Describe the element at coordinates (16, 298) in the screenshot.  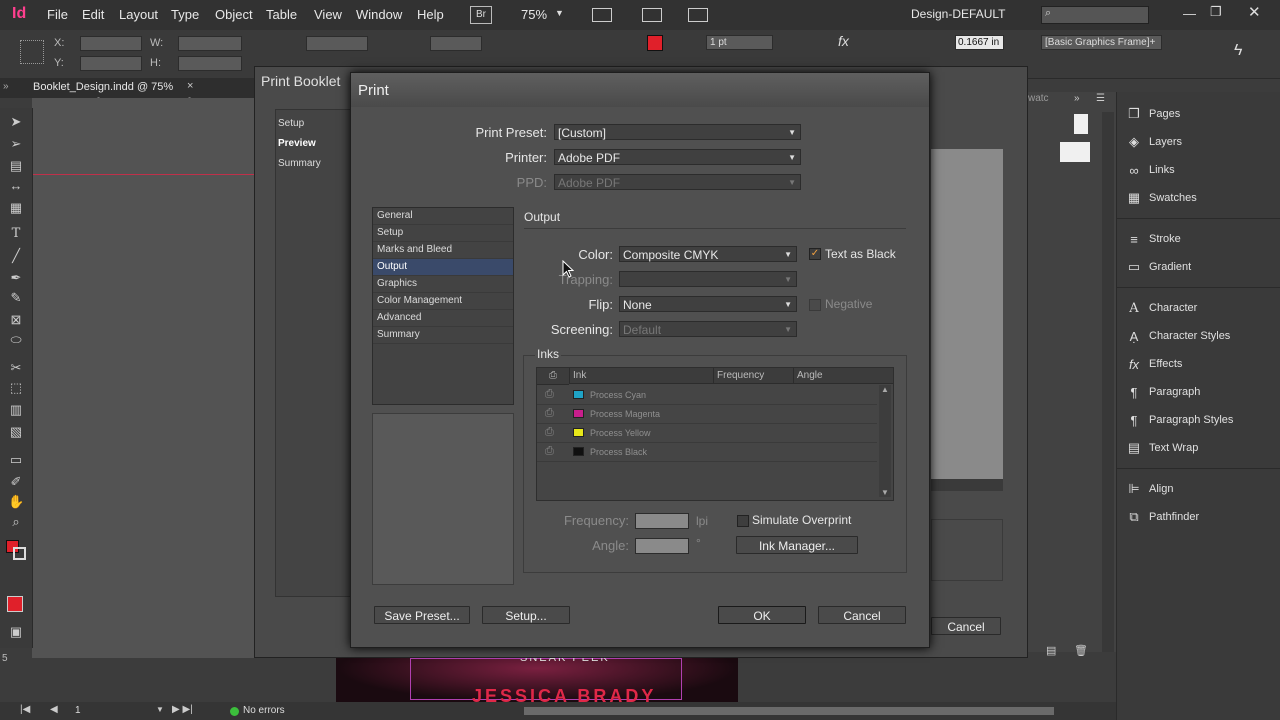
I see `pencil-tool-icon: ✎` at that location.